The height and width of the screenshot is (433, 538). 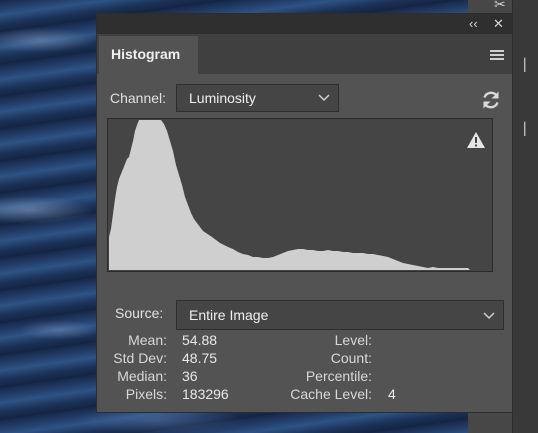 I want to click on std-dev-value: 48.75, so click(x=200, y=358).